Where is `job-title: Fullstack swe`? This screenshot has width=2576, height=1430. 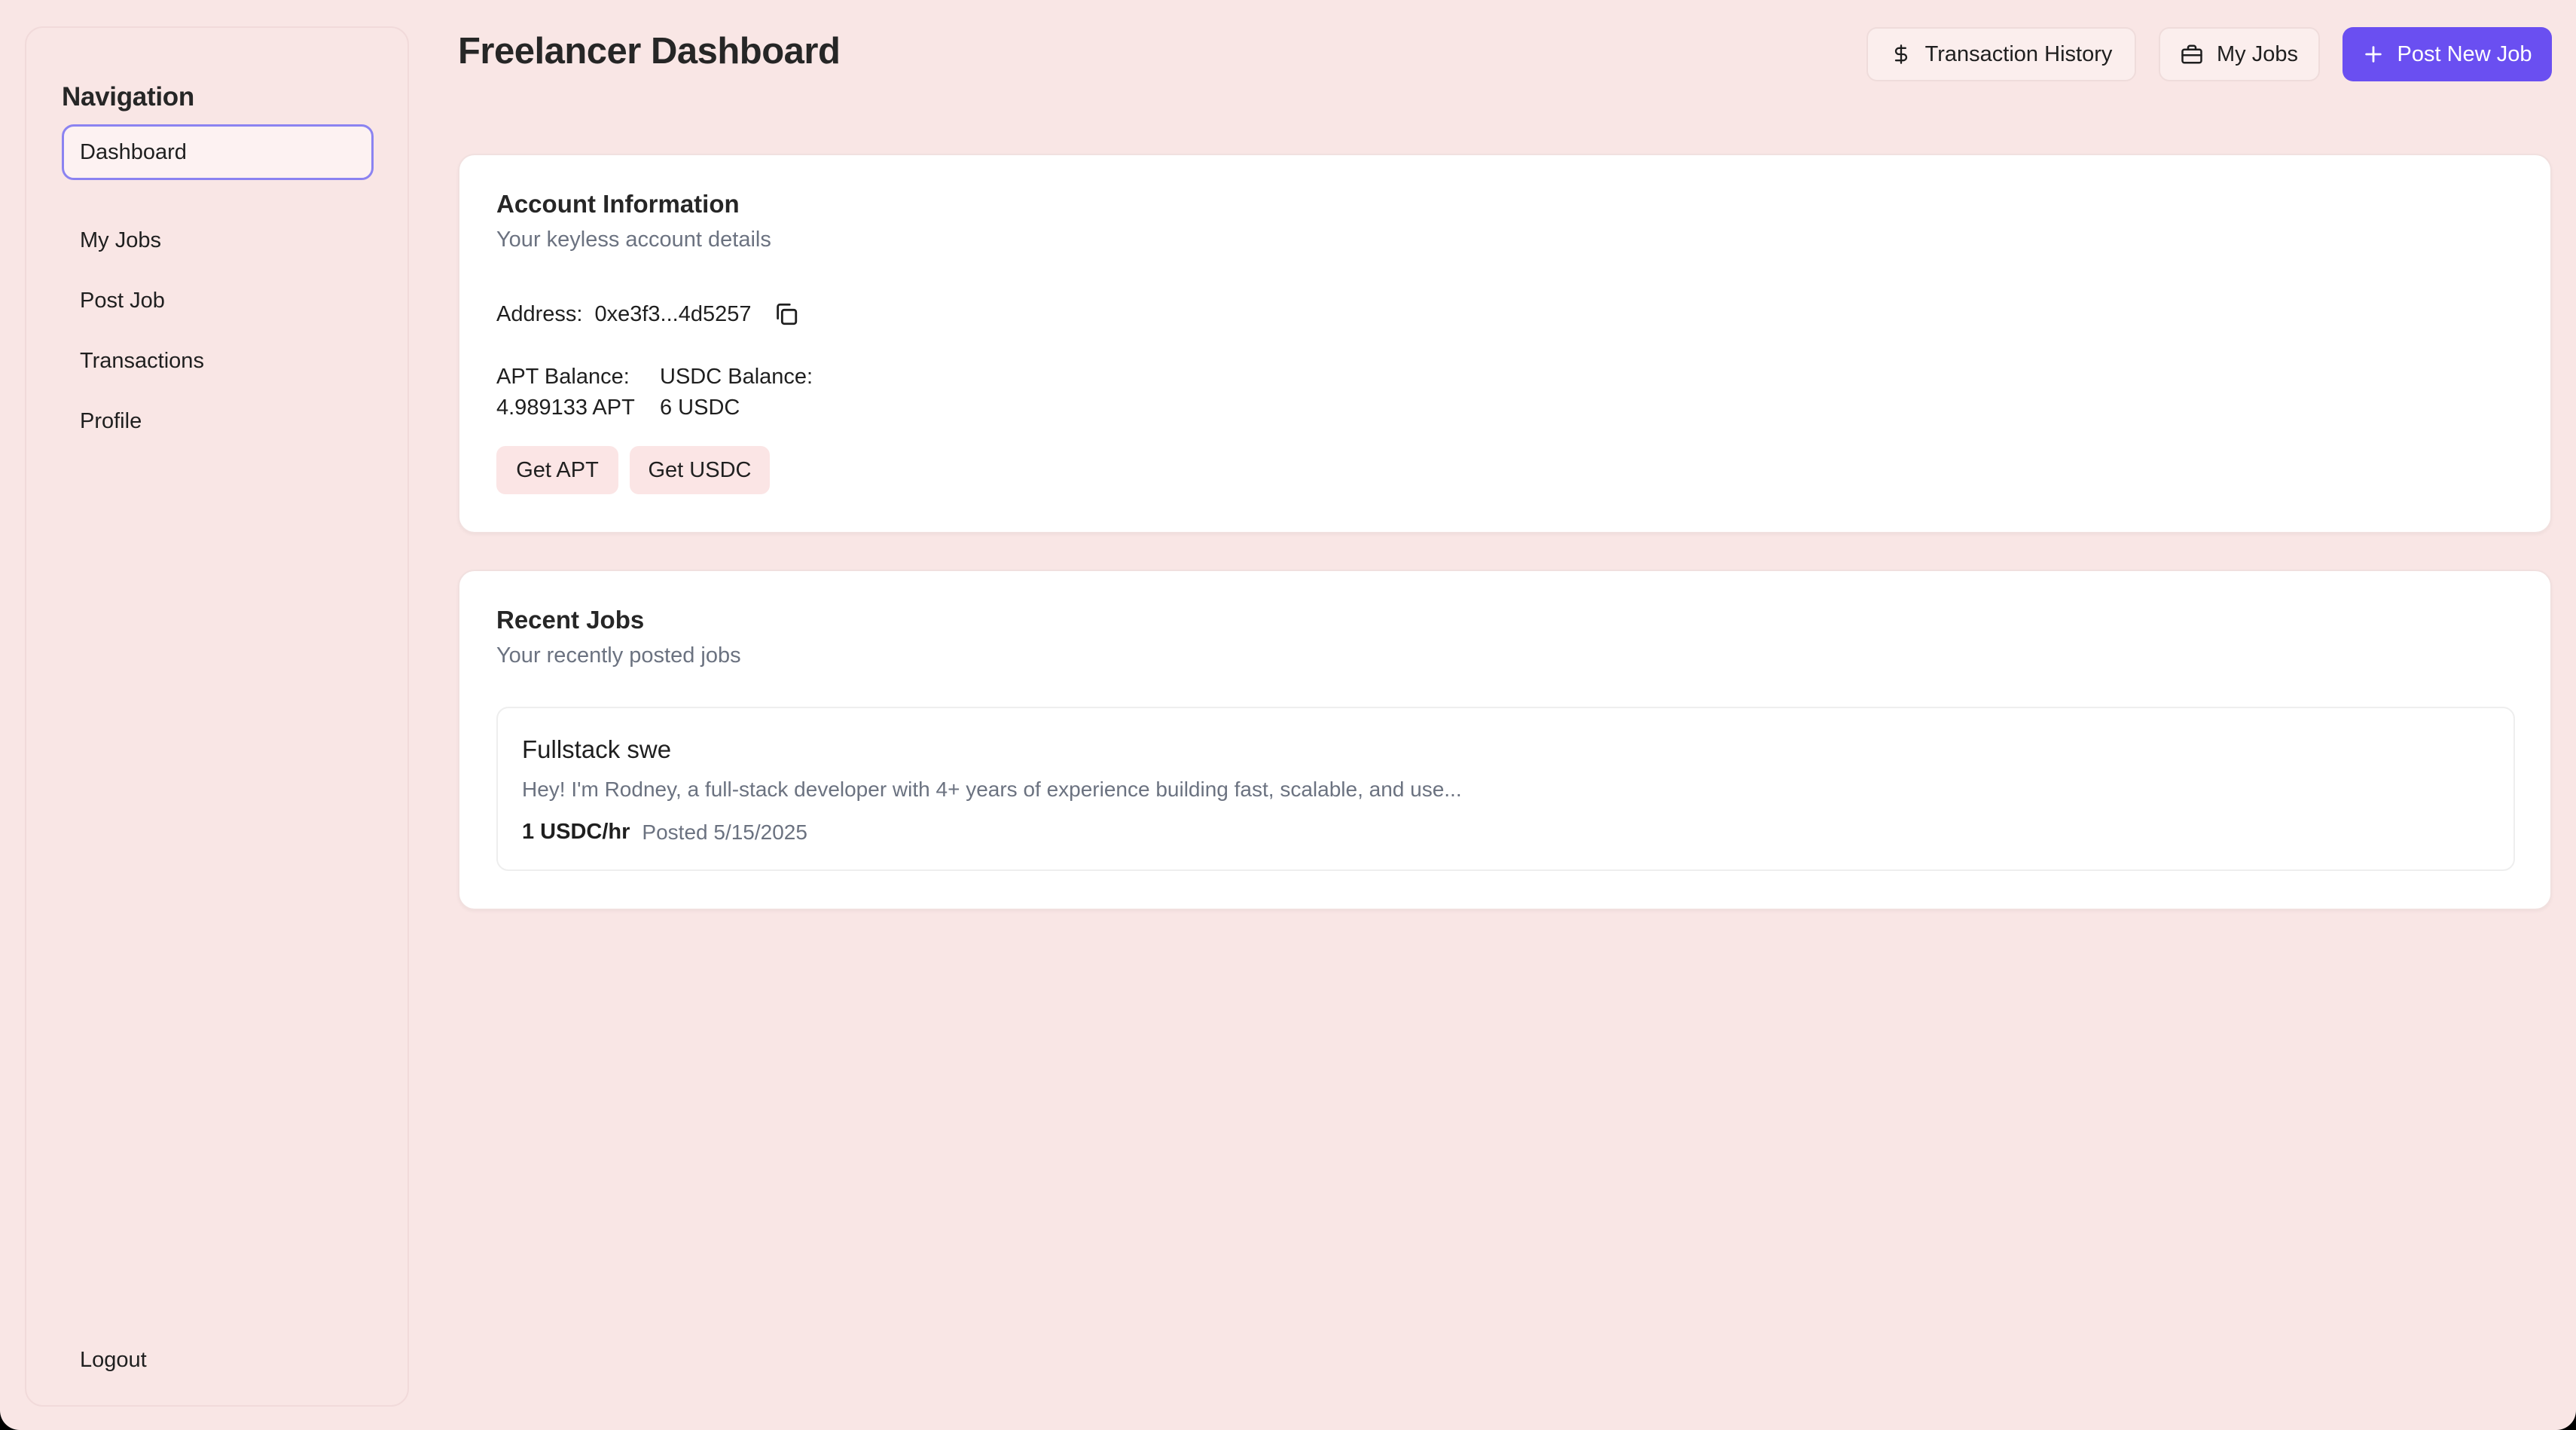 job-title: Fullstack swe is located at coordinates (597, 749).